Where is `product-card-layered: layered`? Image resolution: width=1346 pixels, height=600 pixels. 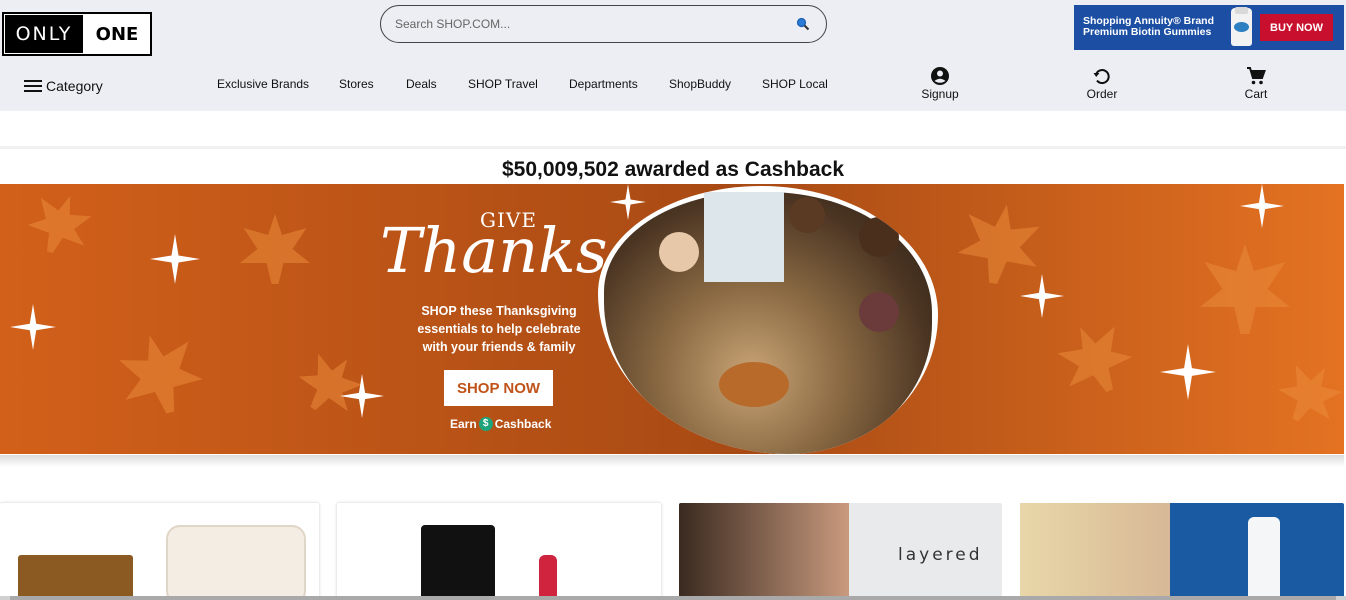 product-card-layered: layered is located at coordinates (840, 551).